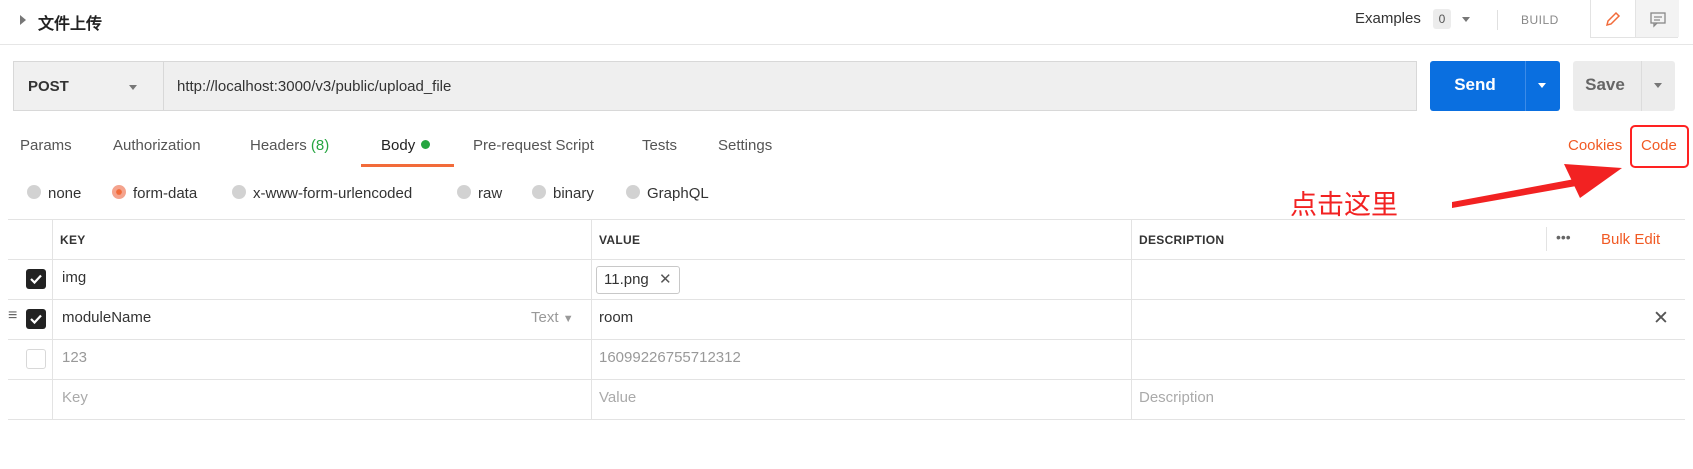 This screenshot has width=1693, height=469. Describe the element at coordinates (133, 87) in the screenshot. I see `method-dropdown-icon` at that location.